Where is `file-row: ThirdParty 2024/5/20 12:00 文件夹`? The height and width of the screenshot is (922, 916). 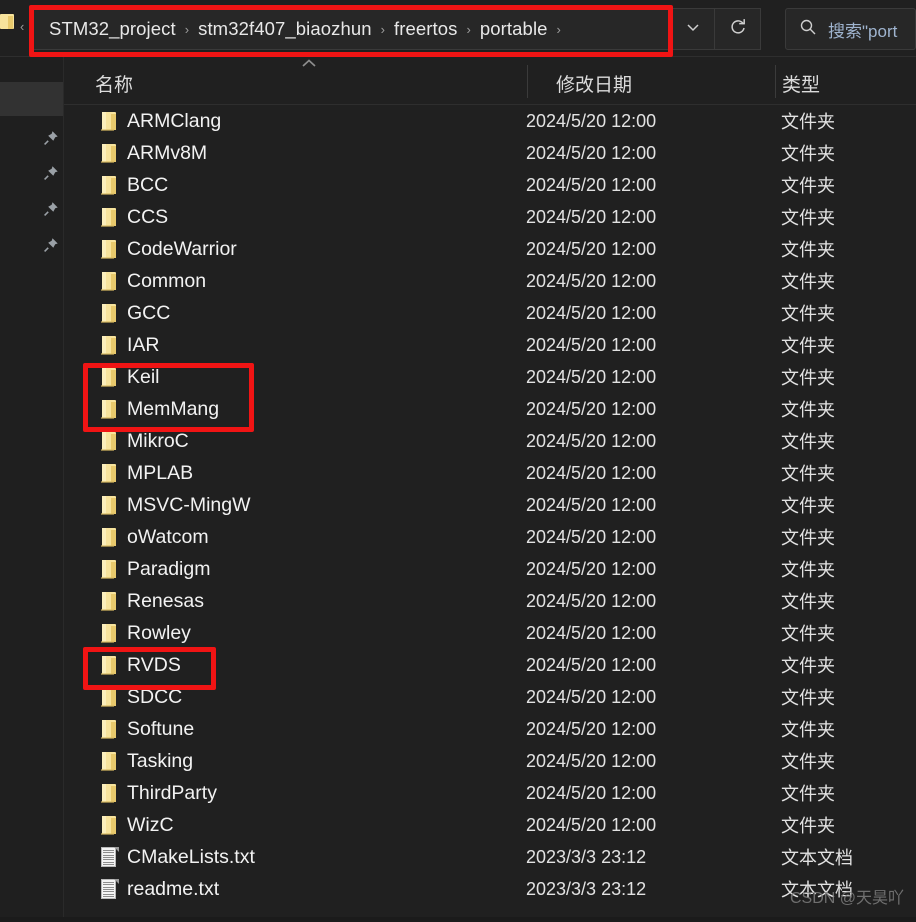 file-row: ThirdParty 2024/5/20 12:00 文件夹 is located at coordinates (490, 793).